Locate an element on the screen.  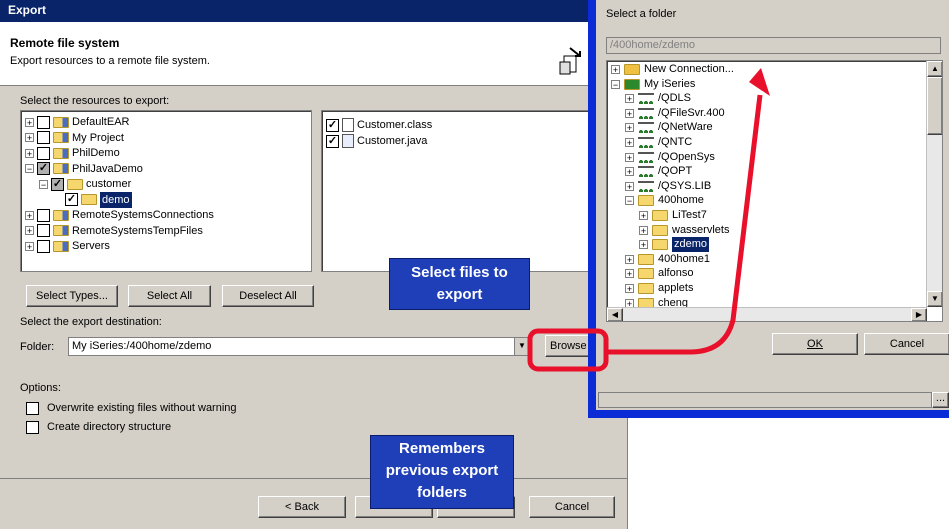
browse-highlight is located at coordinates (568, 350).